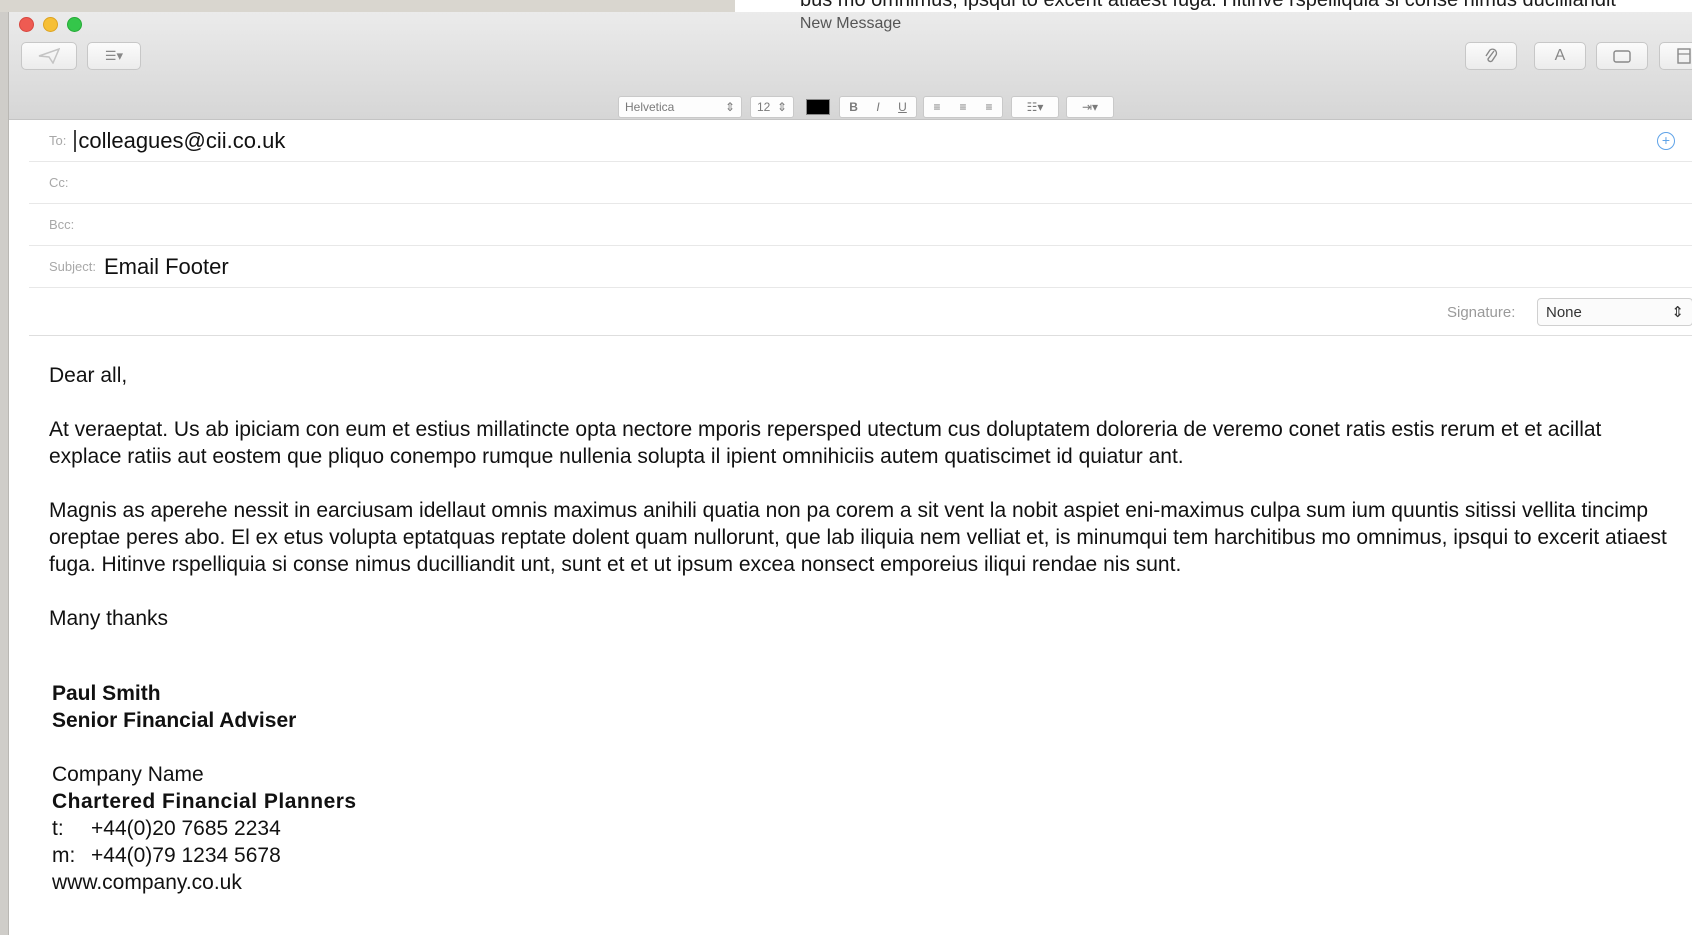 The width and height of the screenshot is (1692, 935). I want to click on signature-mobile: m: +44(0)79 1234 5678, so click(204, 855).